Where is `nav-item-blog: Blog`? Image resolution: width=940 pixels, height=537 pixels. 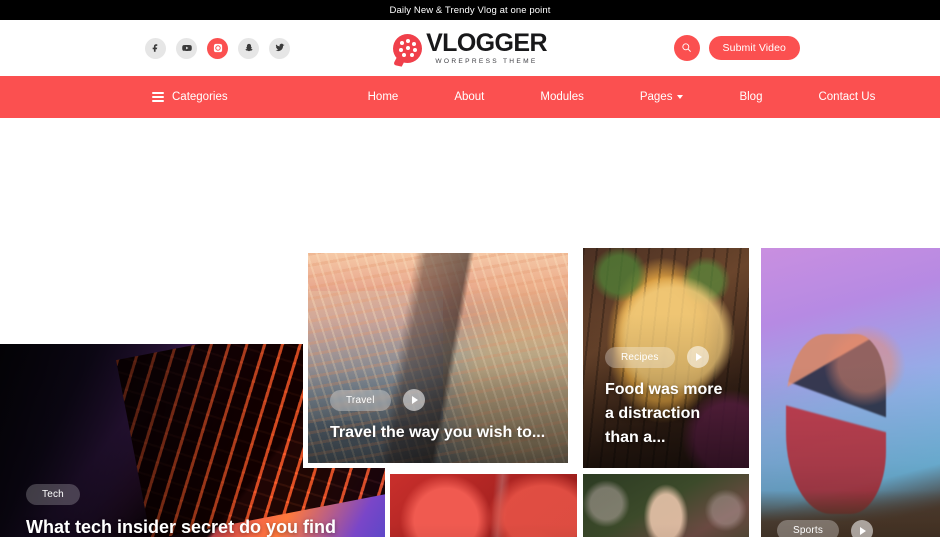
nav-item-blog: Blog is located at coordinates (750, 97).